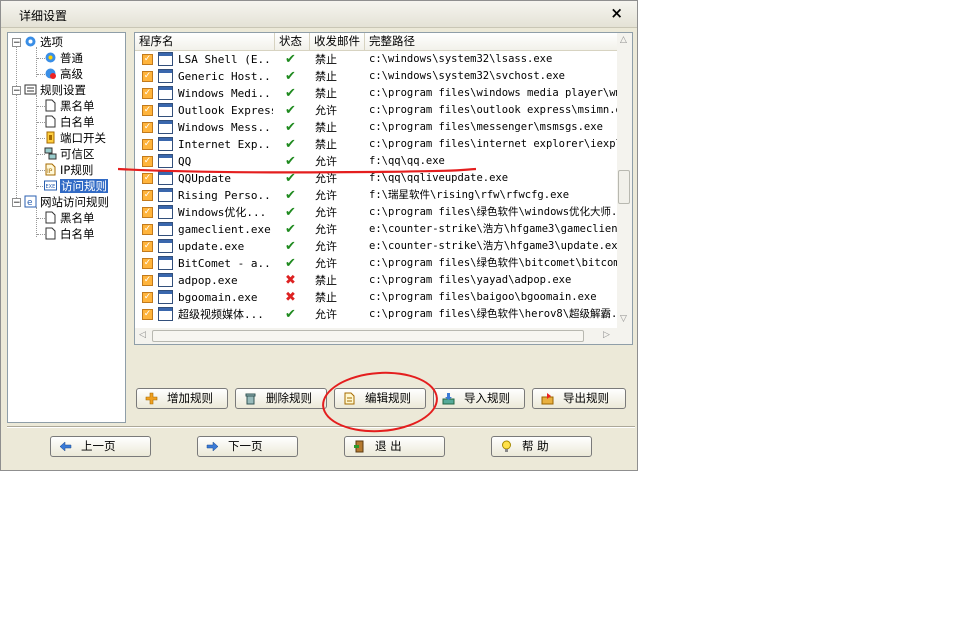 This screenshot has width=962, height=620. I want to click on horizontal-scrollbar: ◁ ▷, so click(383, 336).